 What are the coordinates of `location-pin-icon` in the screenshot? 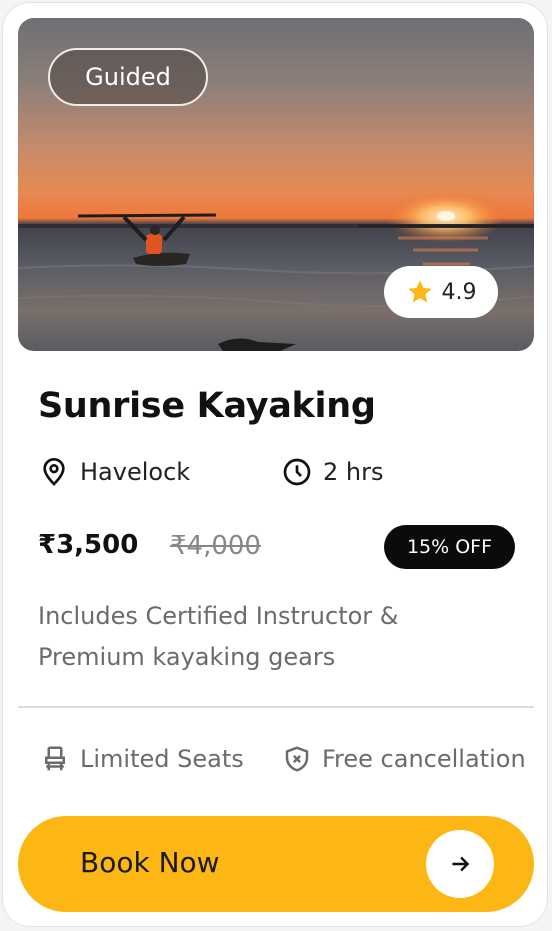 It's located at (54, 472).